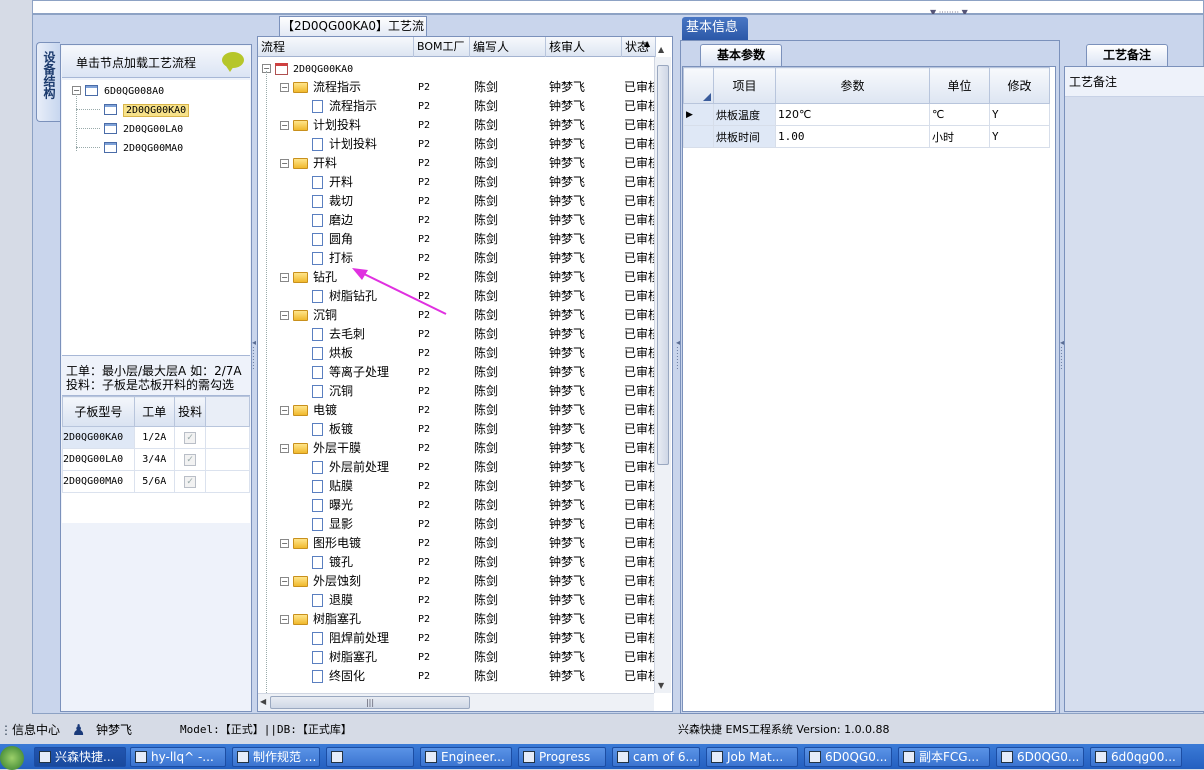 Image resolution: width=1204 pixels, height=770 pixels. Describe the element at coordinates (852, 114) in the screenshot. I see `param-value: 120℃` at that location.